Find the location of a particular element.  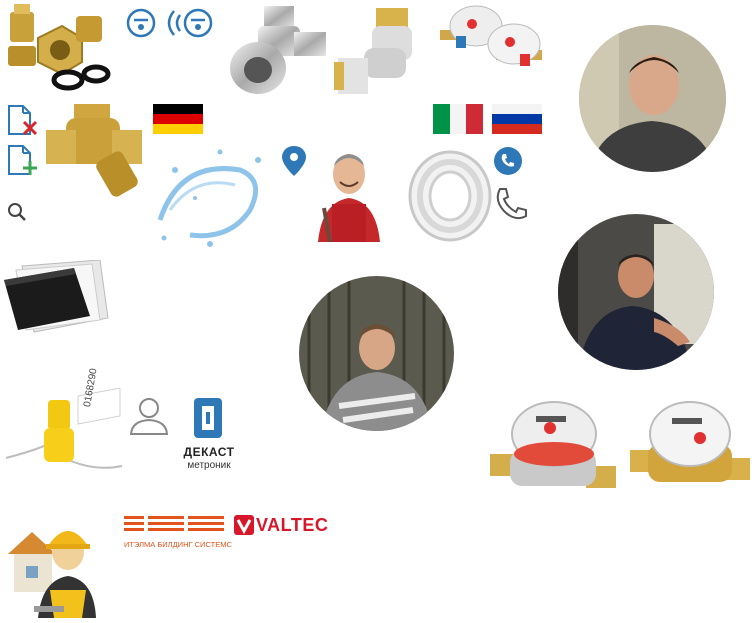

itelma-logo: ИТЭЛМА БИЛДИНГ СИСТЕМС is located at coordinates (178, 531).